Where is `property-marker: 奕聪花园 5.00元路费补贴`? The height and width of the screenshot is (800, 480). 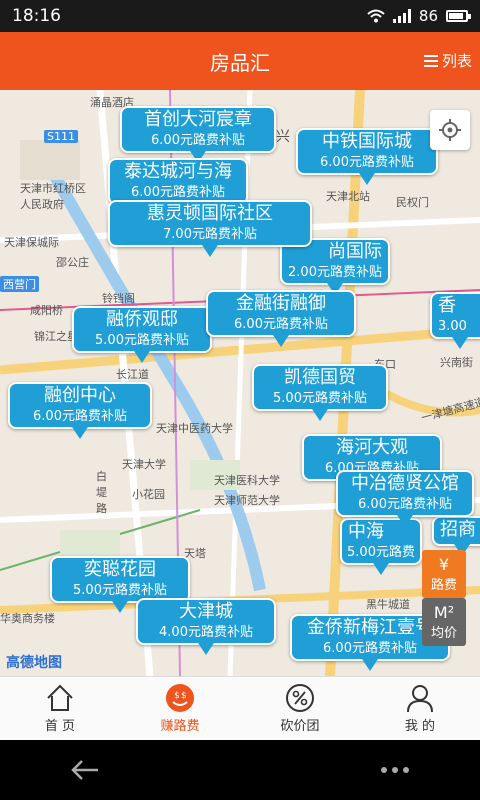
property-marker: 奕聪花园 5.00元路费补贴 is located at coordinates (120, 584).